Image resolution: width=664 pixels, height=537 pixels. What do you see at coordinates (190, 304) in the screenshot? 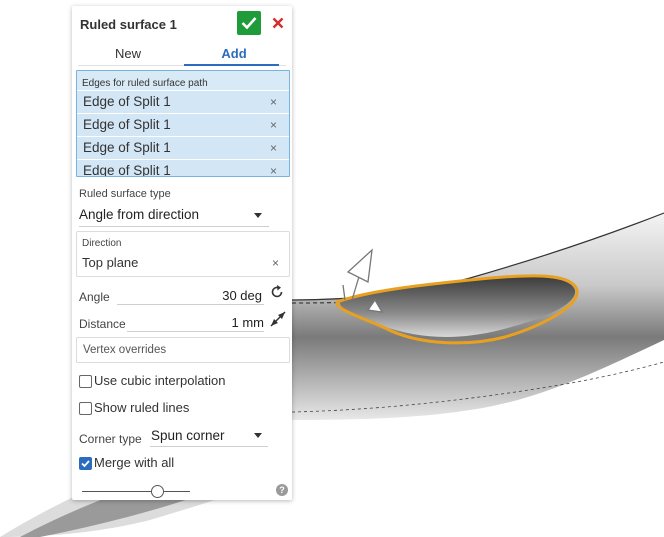
I see `angle-underline` at bounding box center [190, 304].